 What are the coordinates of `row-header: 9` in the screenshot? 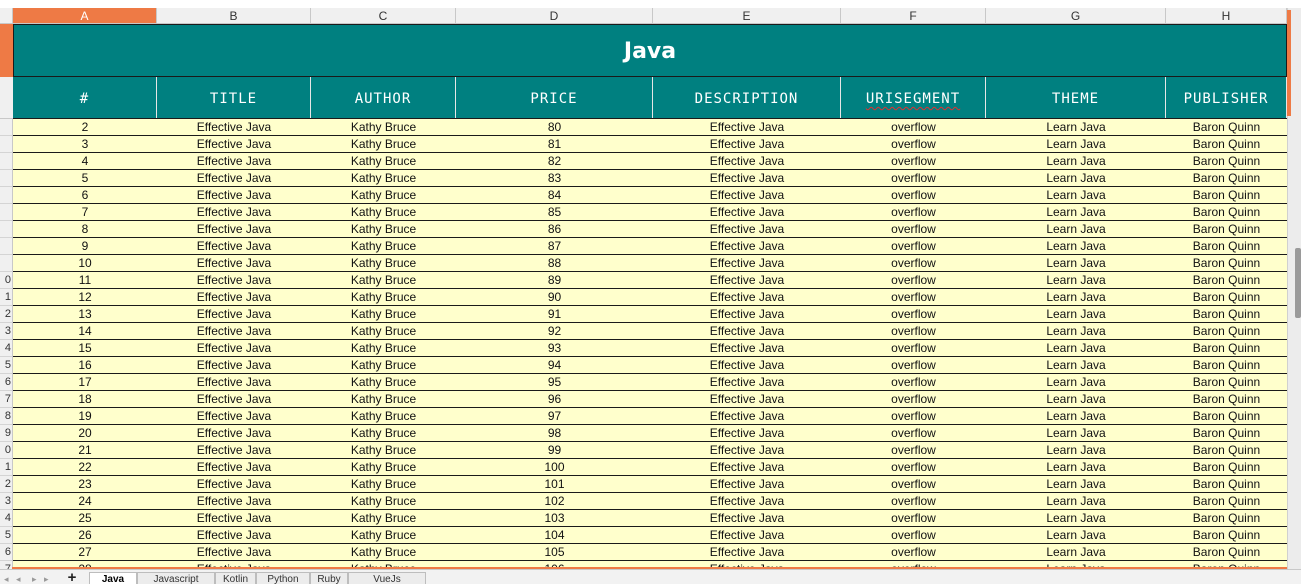 It's located at (6, 433).